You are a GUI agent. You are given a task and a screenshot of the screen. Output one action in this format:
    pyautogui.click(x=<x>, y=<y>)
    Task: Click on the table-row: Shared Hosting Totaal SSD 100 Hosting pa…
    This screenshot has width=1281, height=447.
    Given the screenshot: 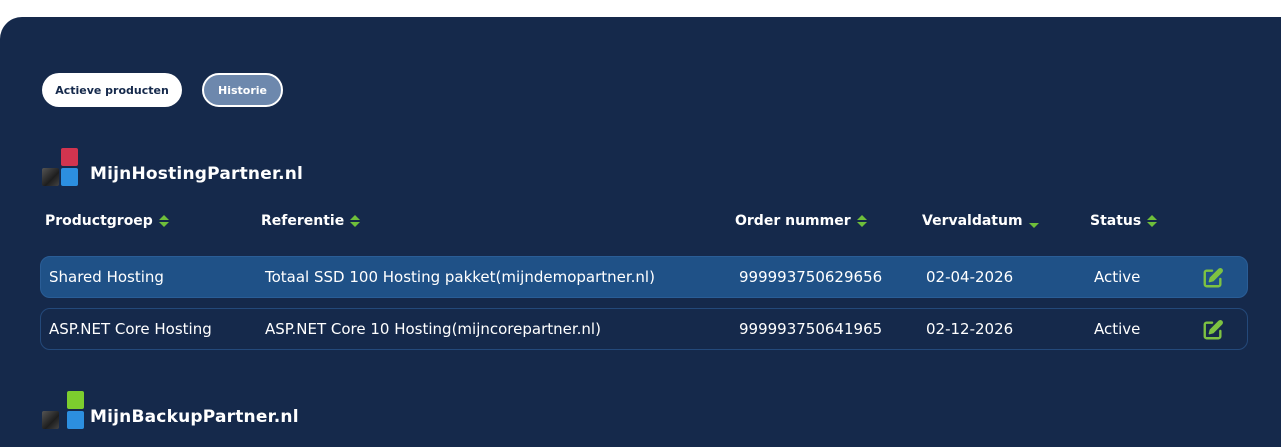 What is the action you would take?
    pyautogui.click(x=644, y=277)
    